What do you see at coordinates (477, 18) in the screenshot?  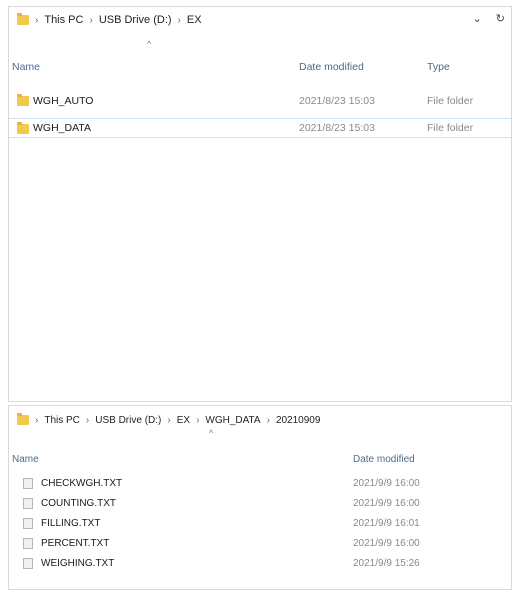 I see `chevron-down-icon: ⌄` at bounding box center [477, 18].